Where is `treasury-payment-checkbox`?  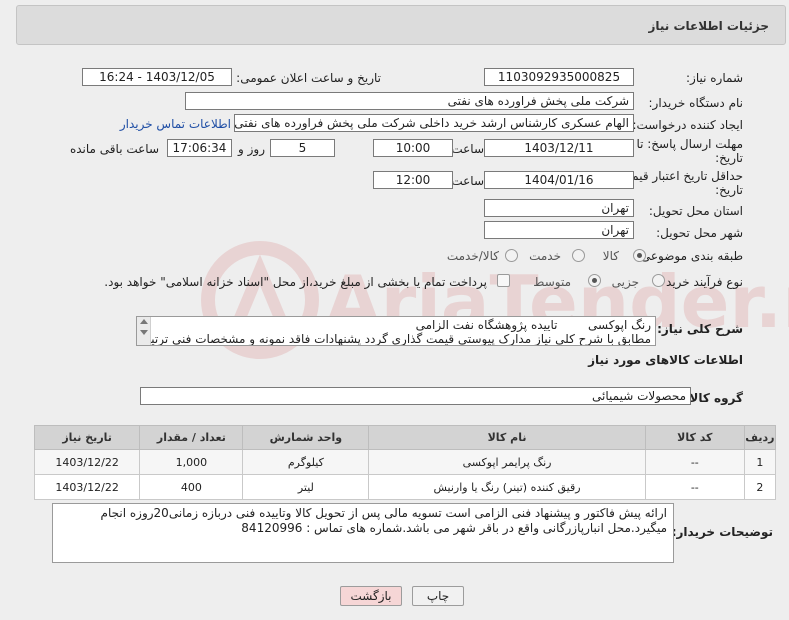 treasury-payment-checkbox is located at coordinates (503, 280).